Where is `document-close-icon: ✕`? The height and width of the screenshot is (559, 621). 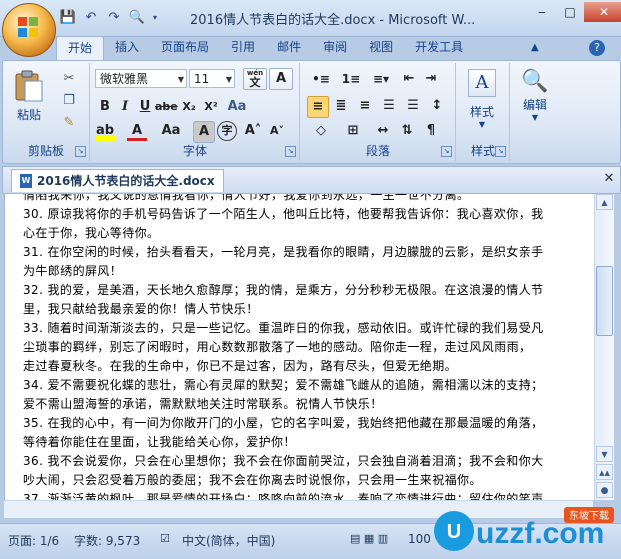 document-close-icon: ✕ is located at coordinates (609, 179).